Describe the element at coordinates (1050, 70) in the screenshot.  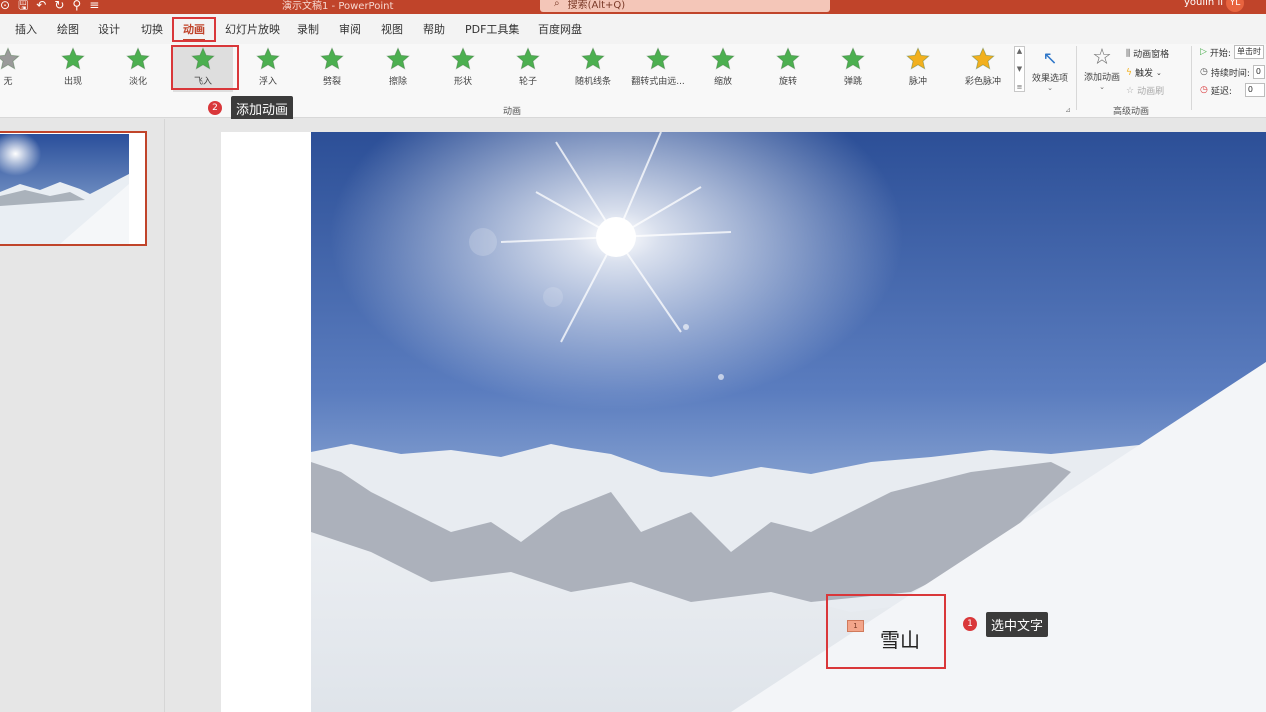
I see `effect-options-button: ↖ 效果选项 ⌄` at that location.